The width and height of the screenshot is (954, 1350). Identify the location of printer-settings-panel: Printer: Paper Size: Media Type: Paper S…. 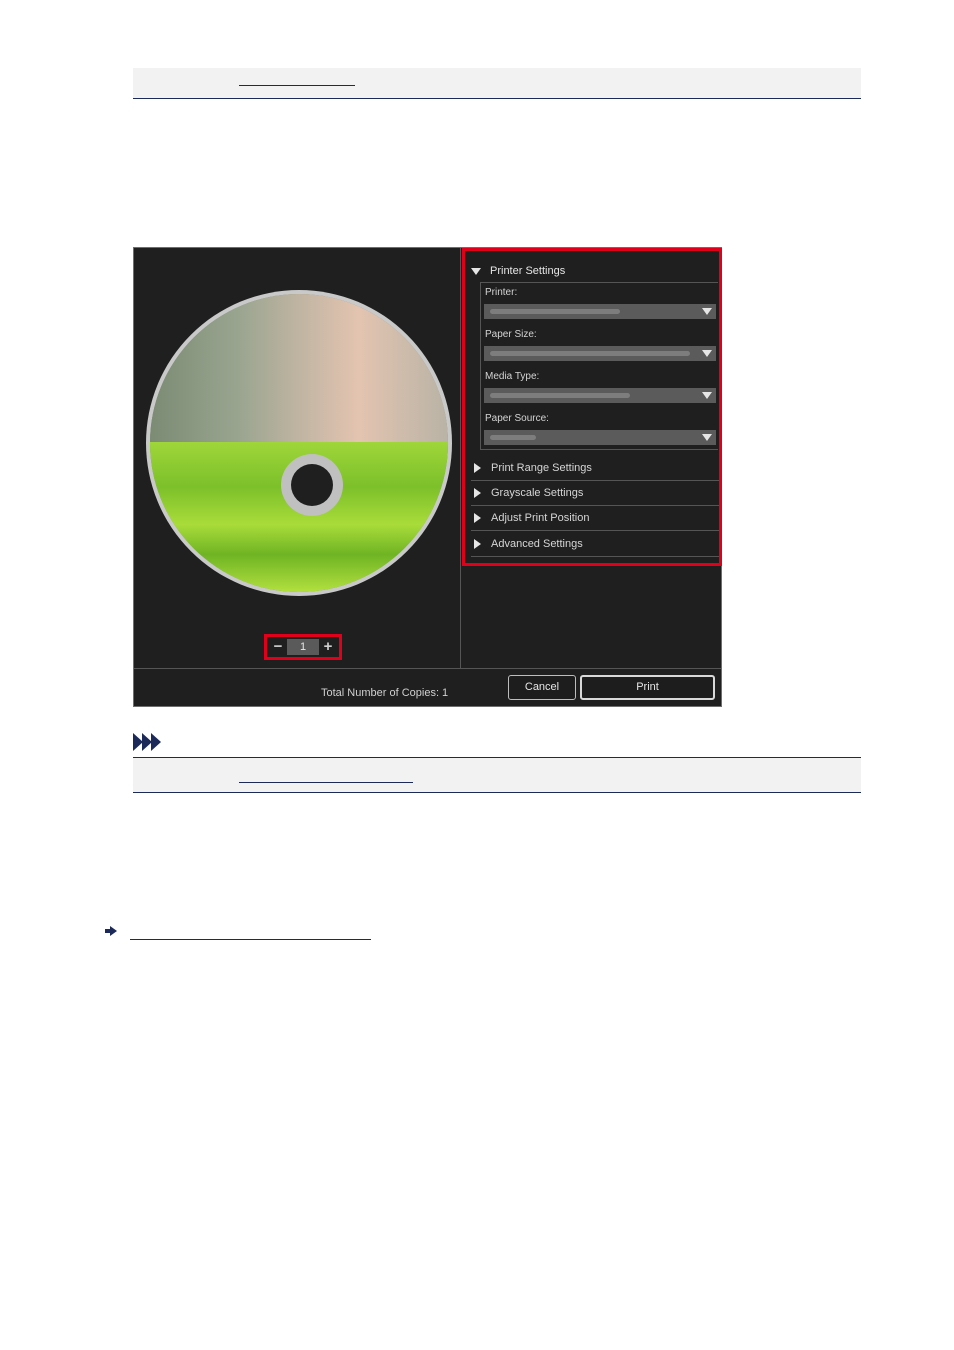
(599, 366).